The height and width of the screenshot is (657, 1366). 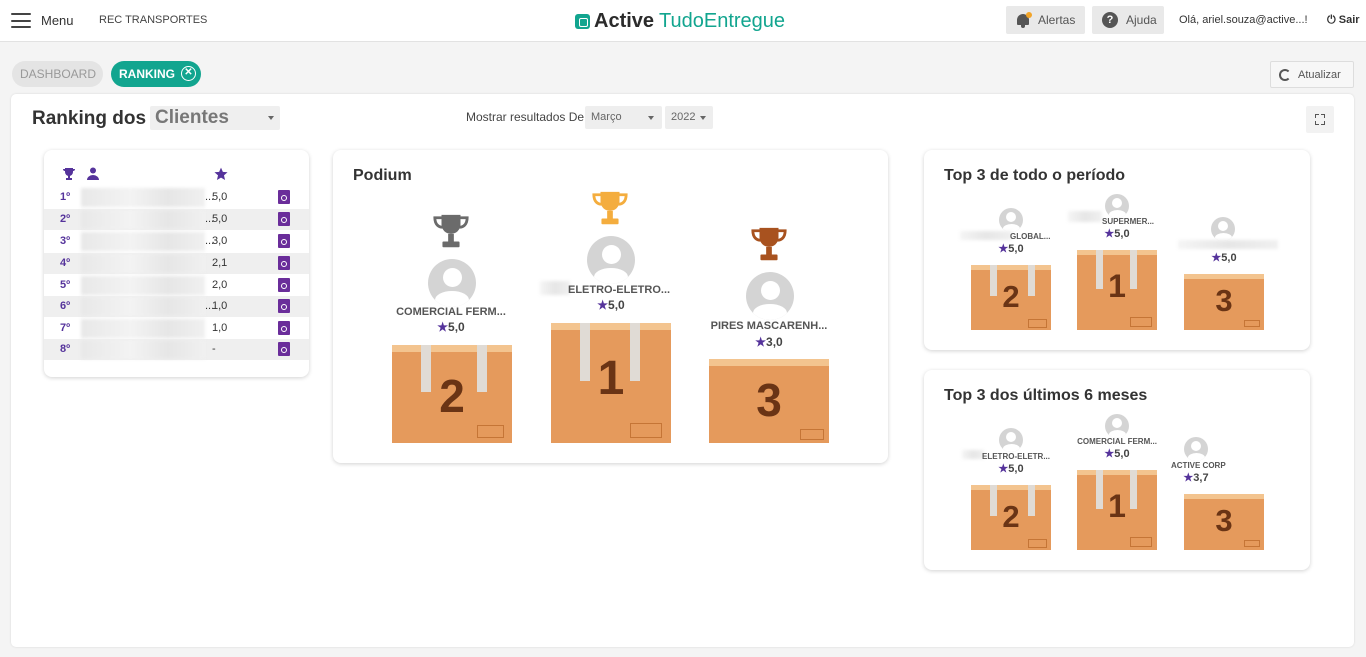 What do you see at coordinates (221, 174) in the screenshot?
I see `star-icon` at bounding box center [221, 174].